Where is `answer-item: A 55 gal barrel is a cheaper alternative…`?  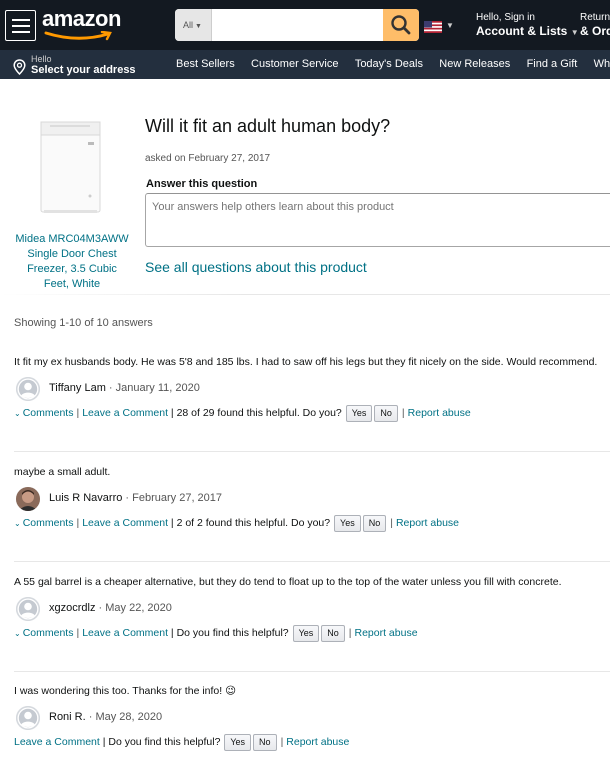
answer-item: A 55 gal barrel is a cheaper alternative… is located at coordinates (312, 609).